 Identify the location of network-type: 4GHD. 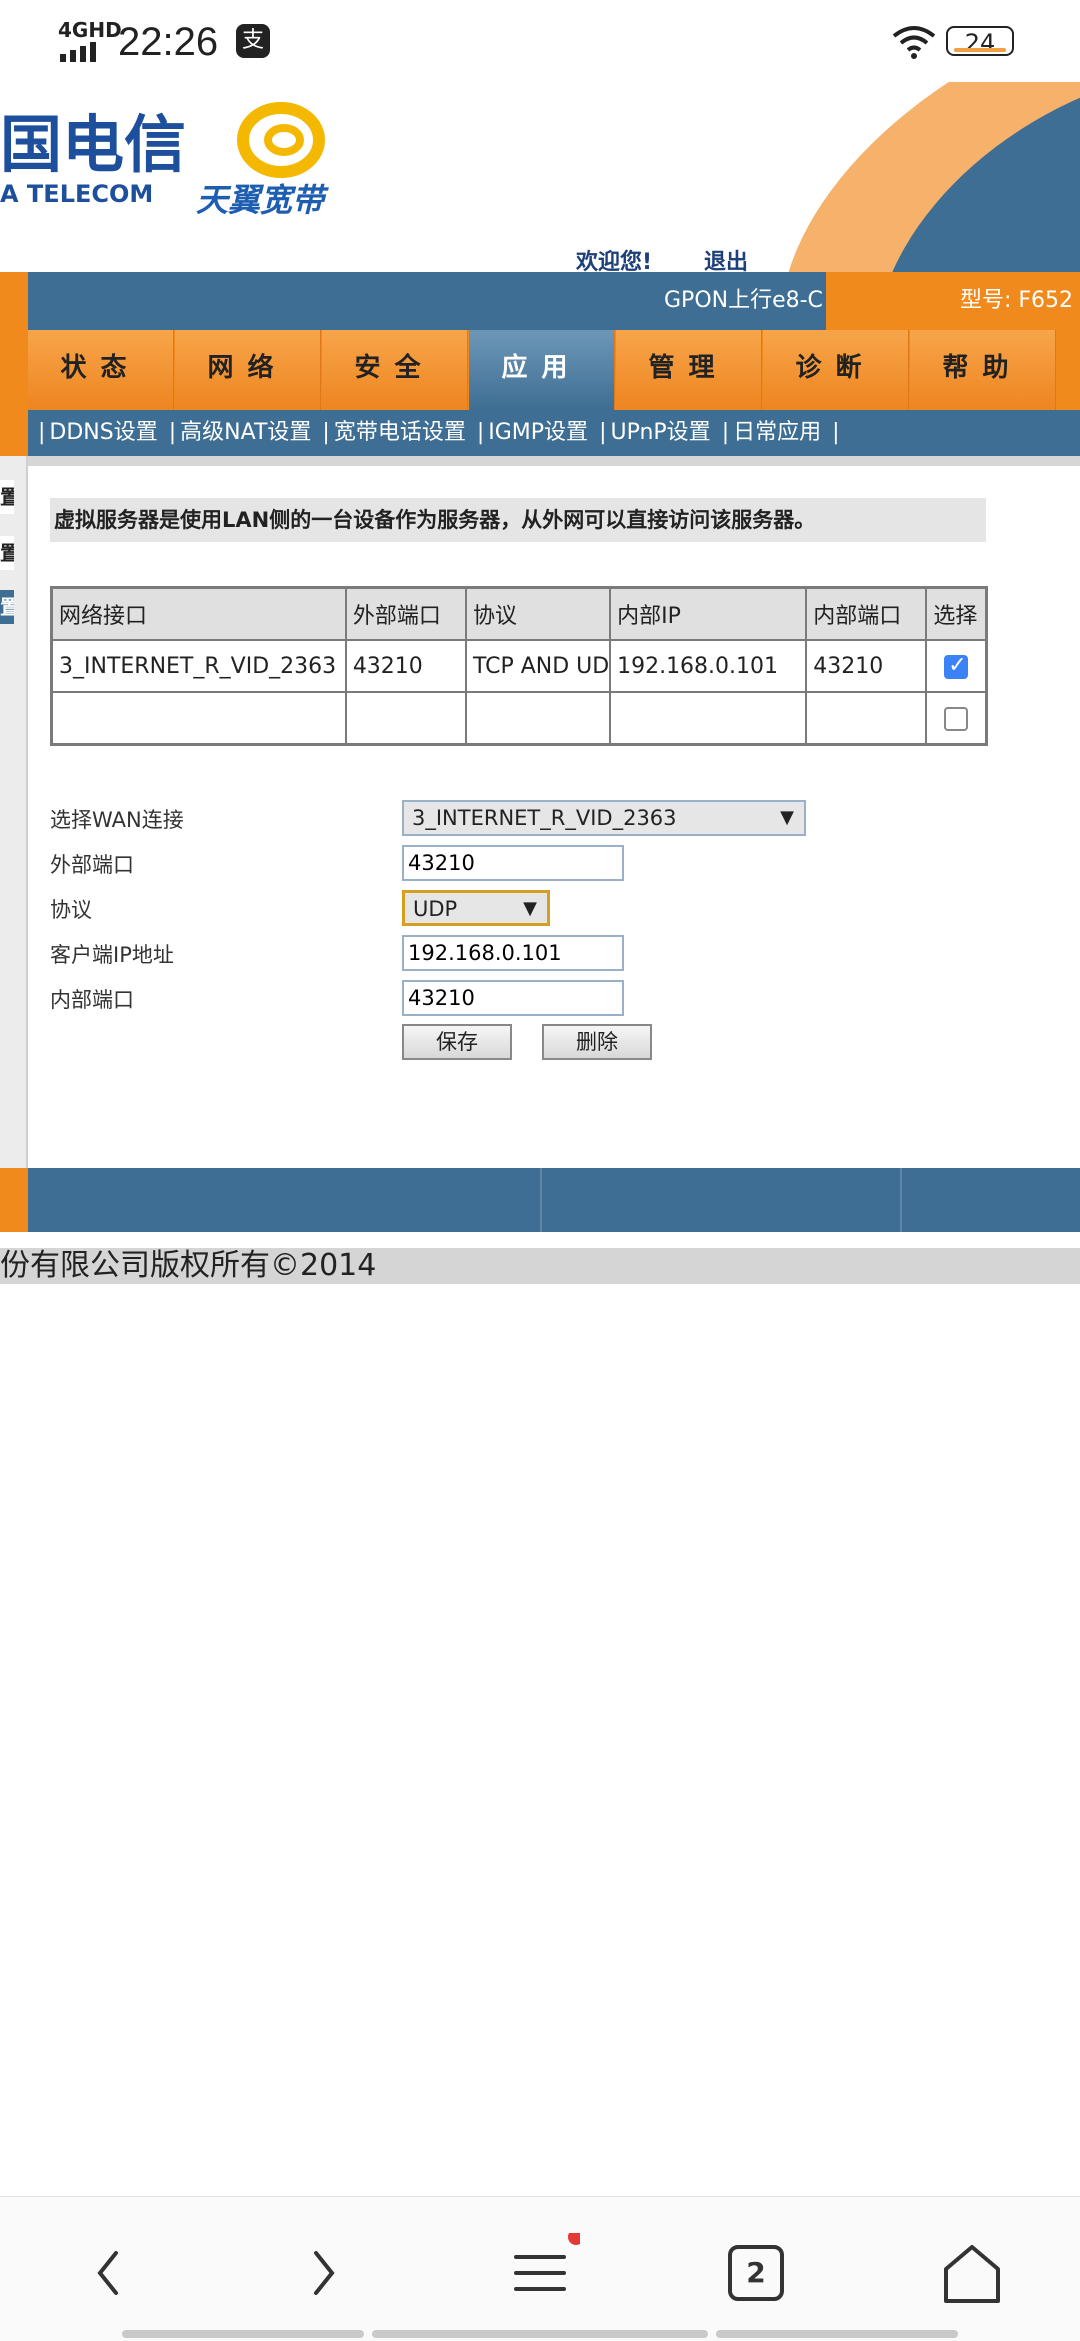
(90, 30).